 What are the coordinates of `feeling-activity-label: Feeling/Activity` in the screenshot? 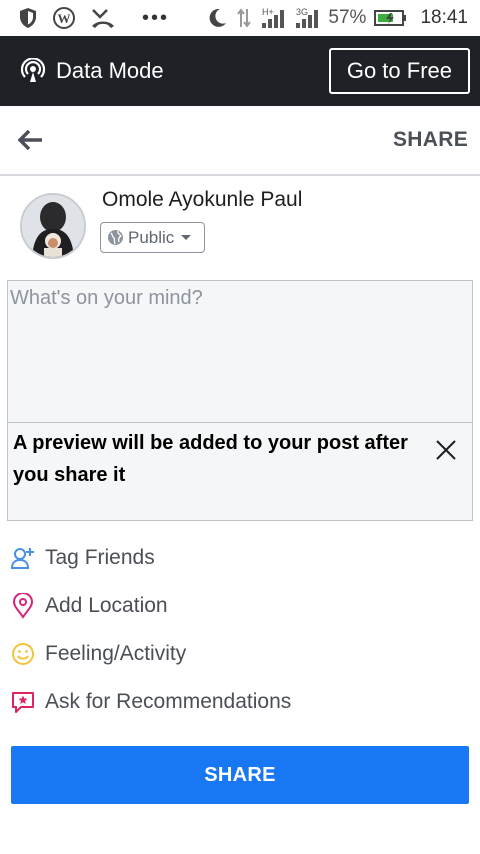 It's located at (116, 653).